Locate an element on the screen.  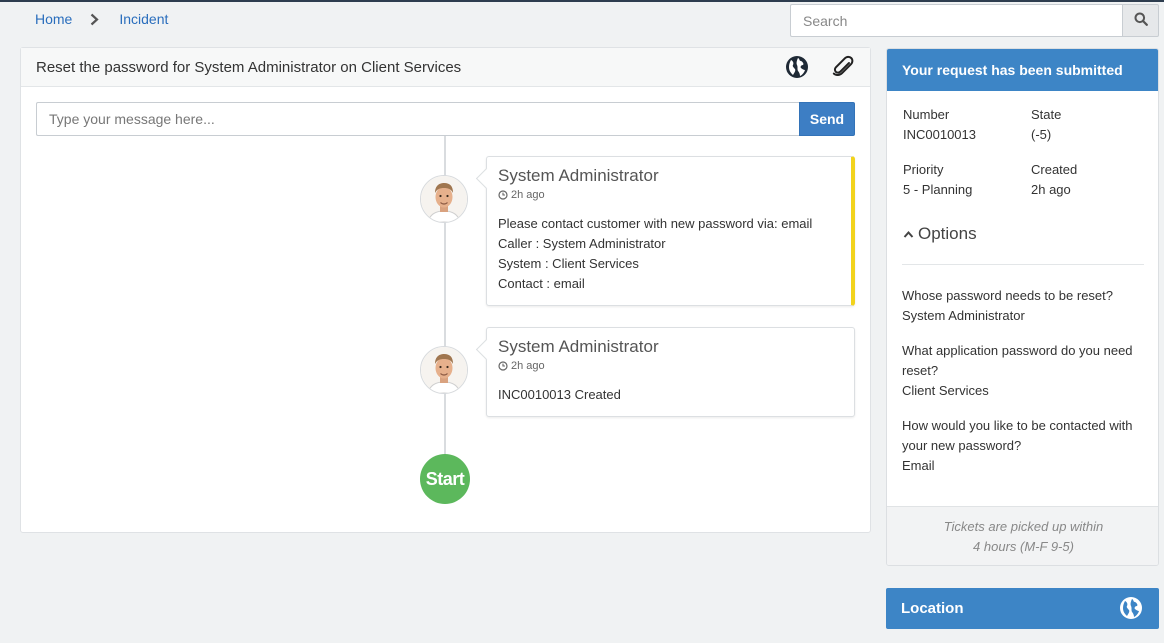
message-input is located at coordinates (417, 119).